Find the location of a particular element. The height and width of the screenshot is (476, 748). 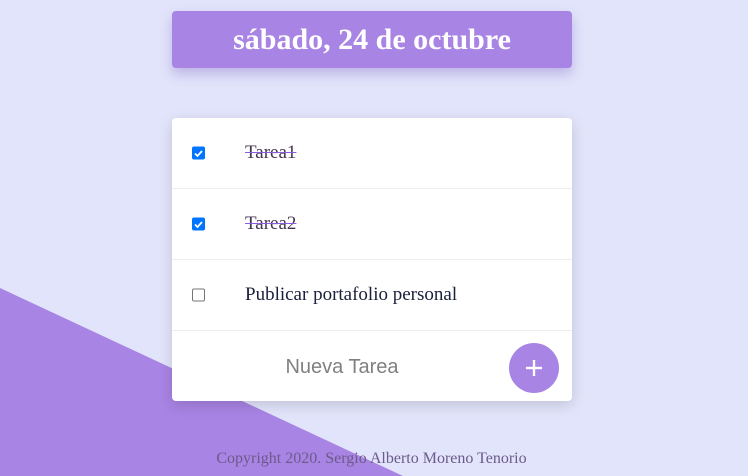

task-label-3: Publicar portafolio personal is located at coordinates (351, 295).